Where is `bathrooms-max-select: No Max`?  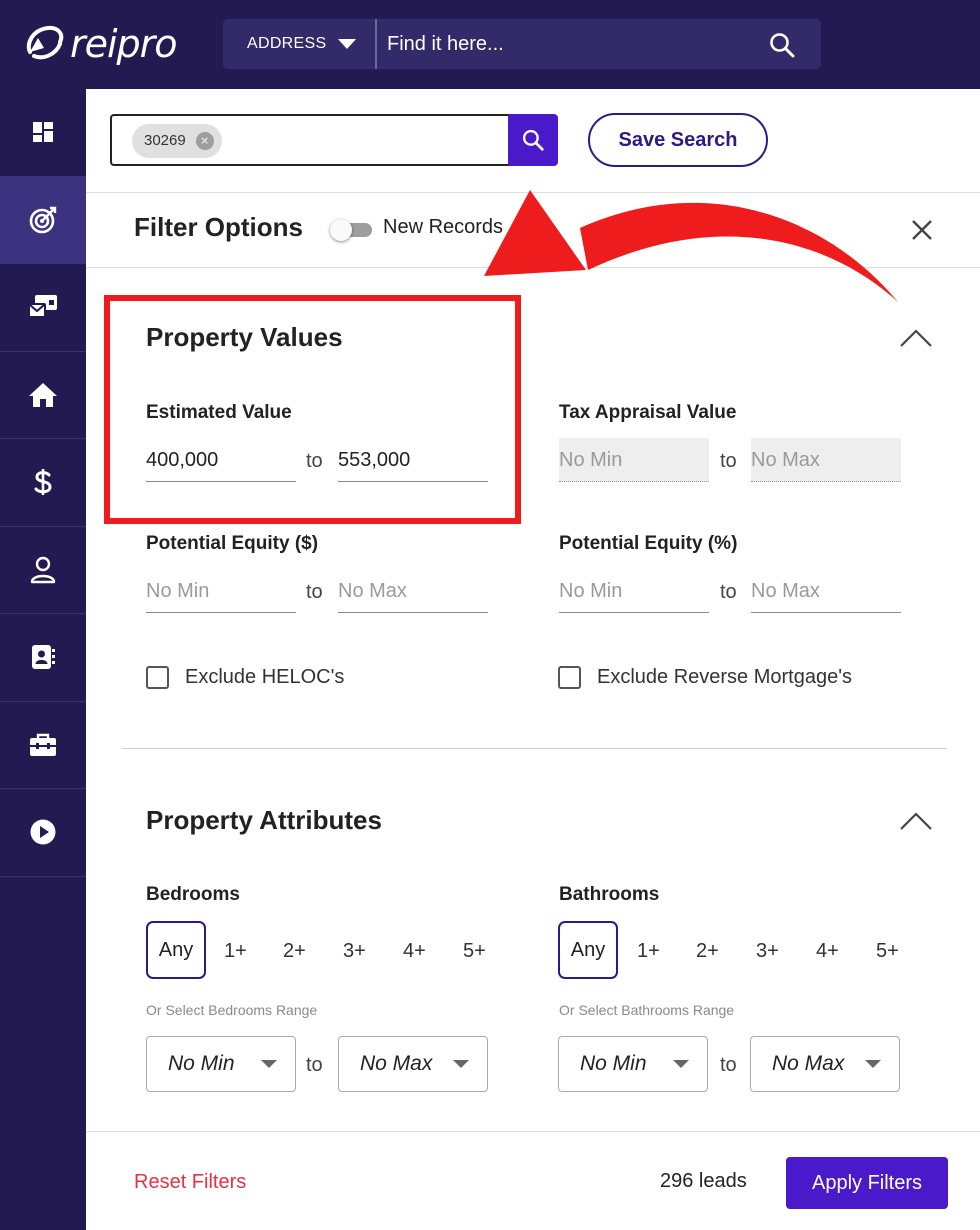
bathrooms-max-select: No Max is located at coordinates (825, 1064).